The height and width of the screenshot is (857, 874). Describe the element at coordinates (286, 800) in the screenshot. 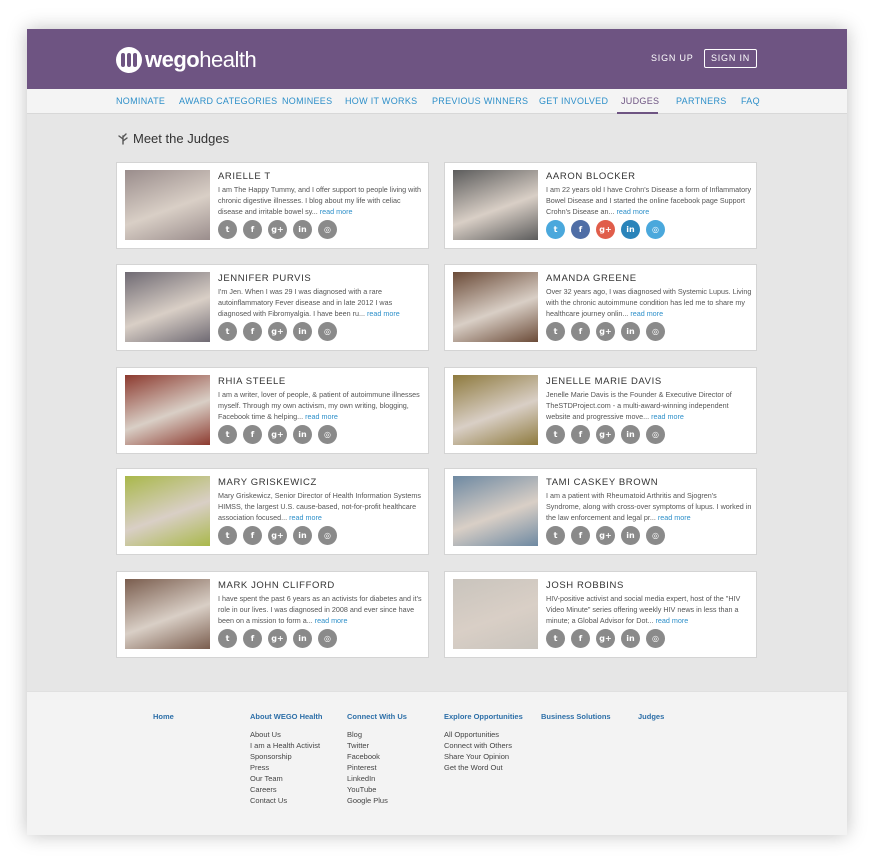

I see `footer-link: Contact Us` at that location.